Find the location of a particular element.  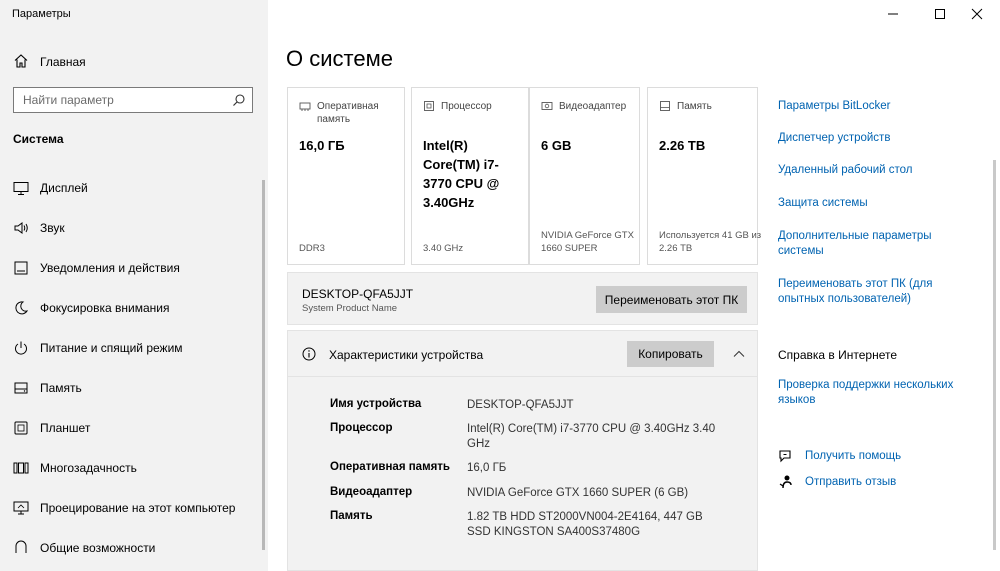

sidebar-item-label: Общие возможности is located at coordinates (98, 548).